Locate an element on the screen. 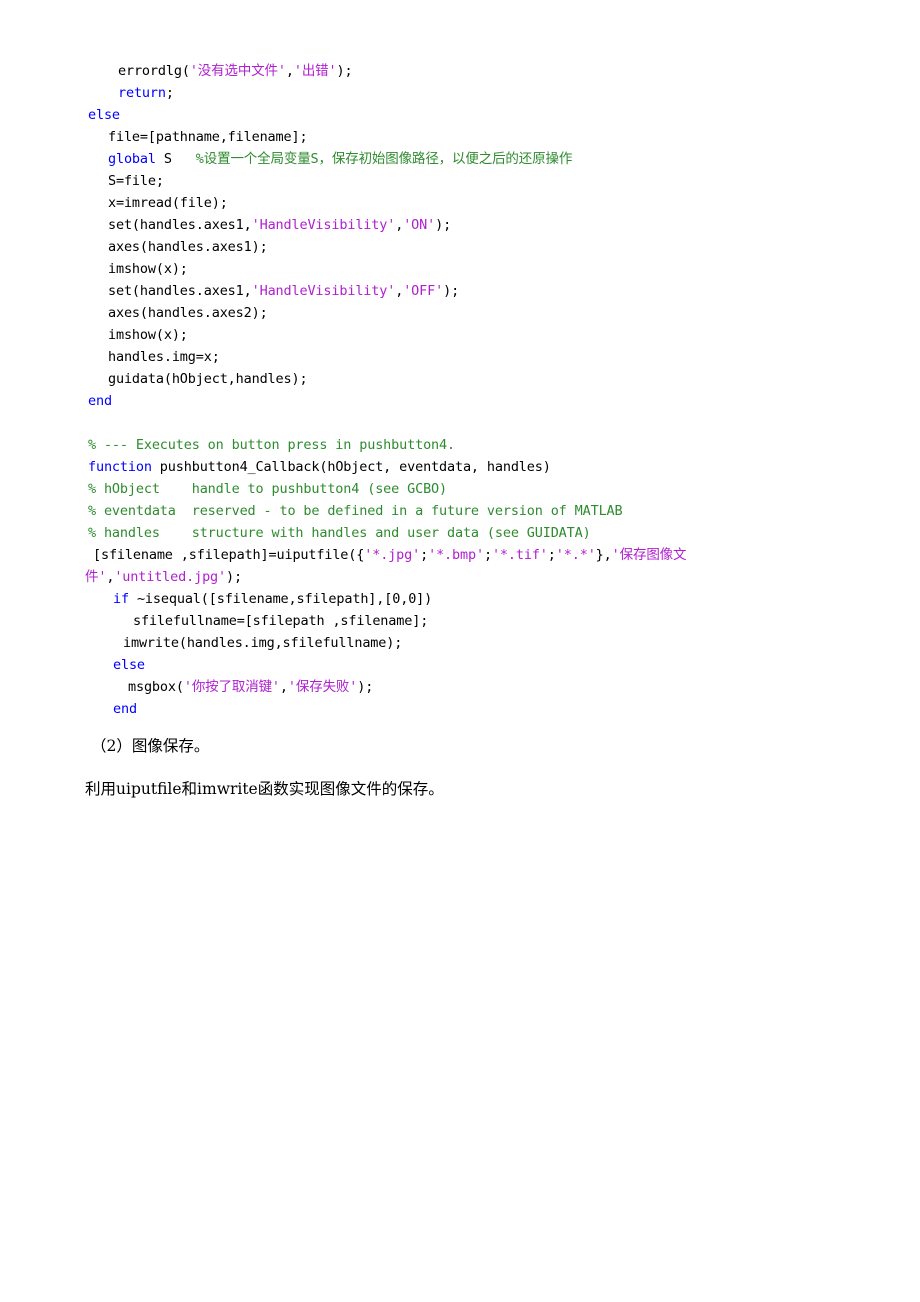 Image resolution: width=920 pixels, height=1302 pixels. code-line: axes(handles.axes2); is located at coordinates (455, 313).